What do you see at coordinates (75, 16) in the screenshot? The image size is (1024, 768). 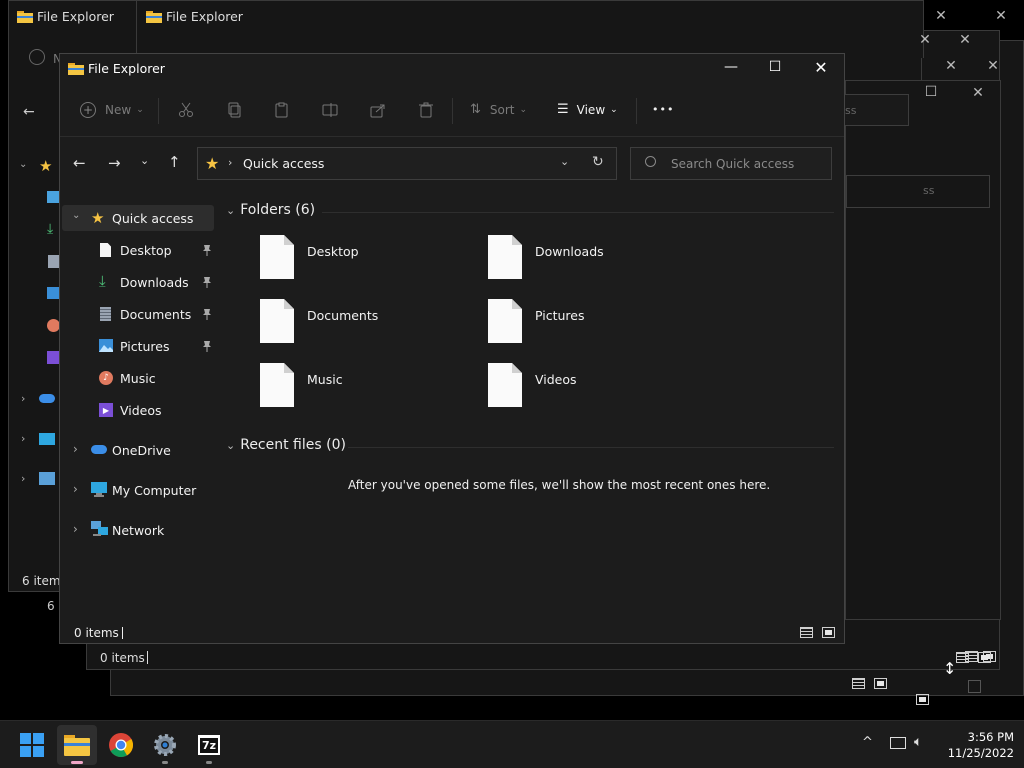 I see `window-title: File Explorer` at bounding box center [75, 16].